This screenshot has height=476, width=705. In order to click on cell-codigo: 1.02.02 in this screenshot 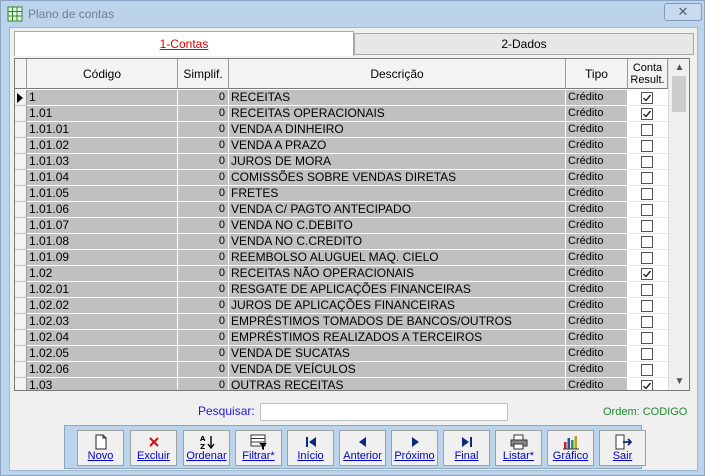, I will do `click(102, 306)`.